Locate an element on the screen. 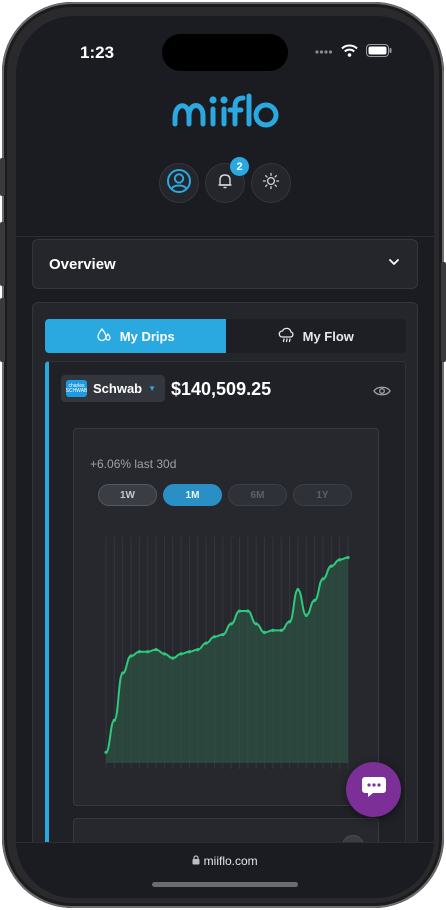 Image resolution: width=446 pixels, height=910 pixels. caret-down-icon: ▼ is located at coordinates (152, 388).